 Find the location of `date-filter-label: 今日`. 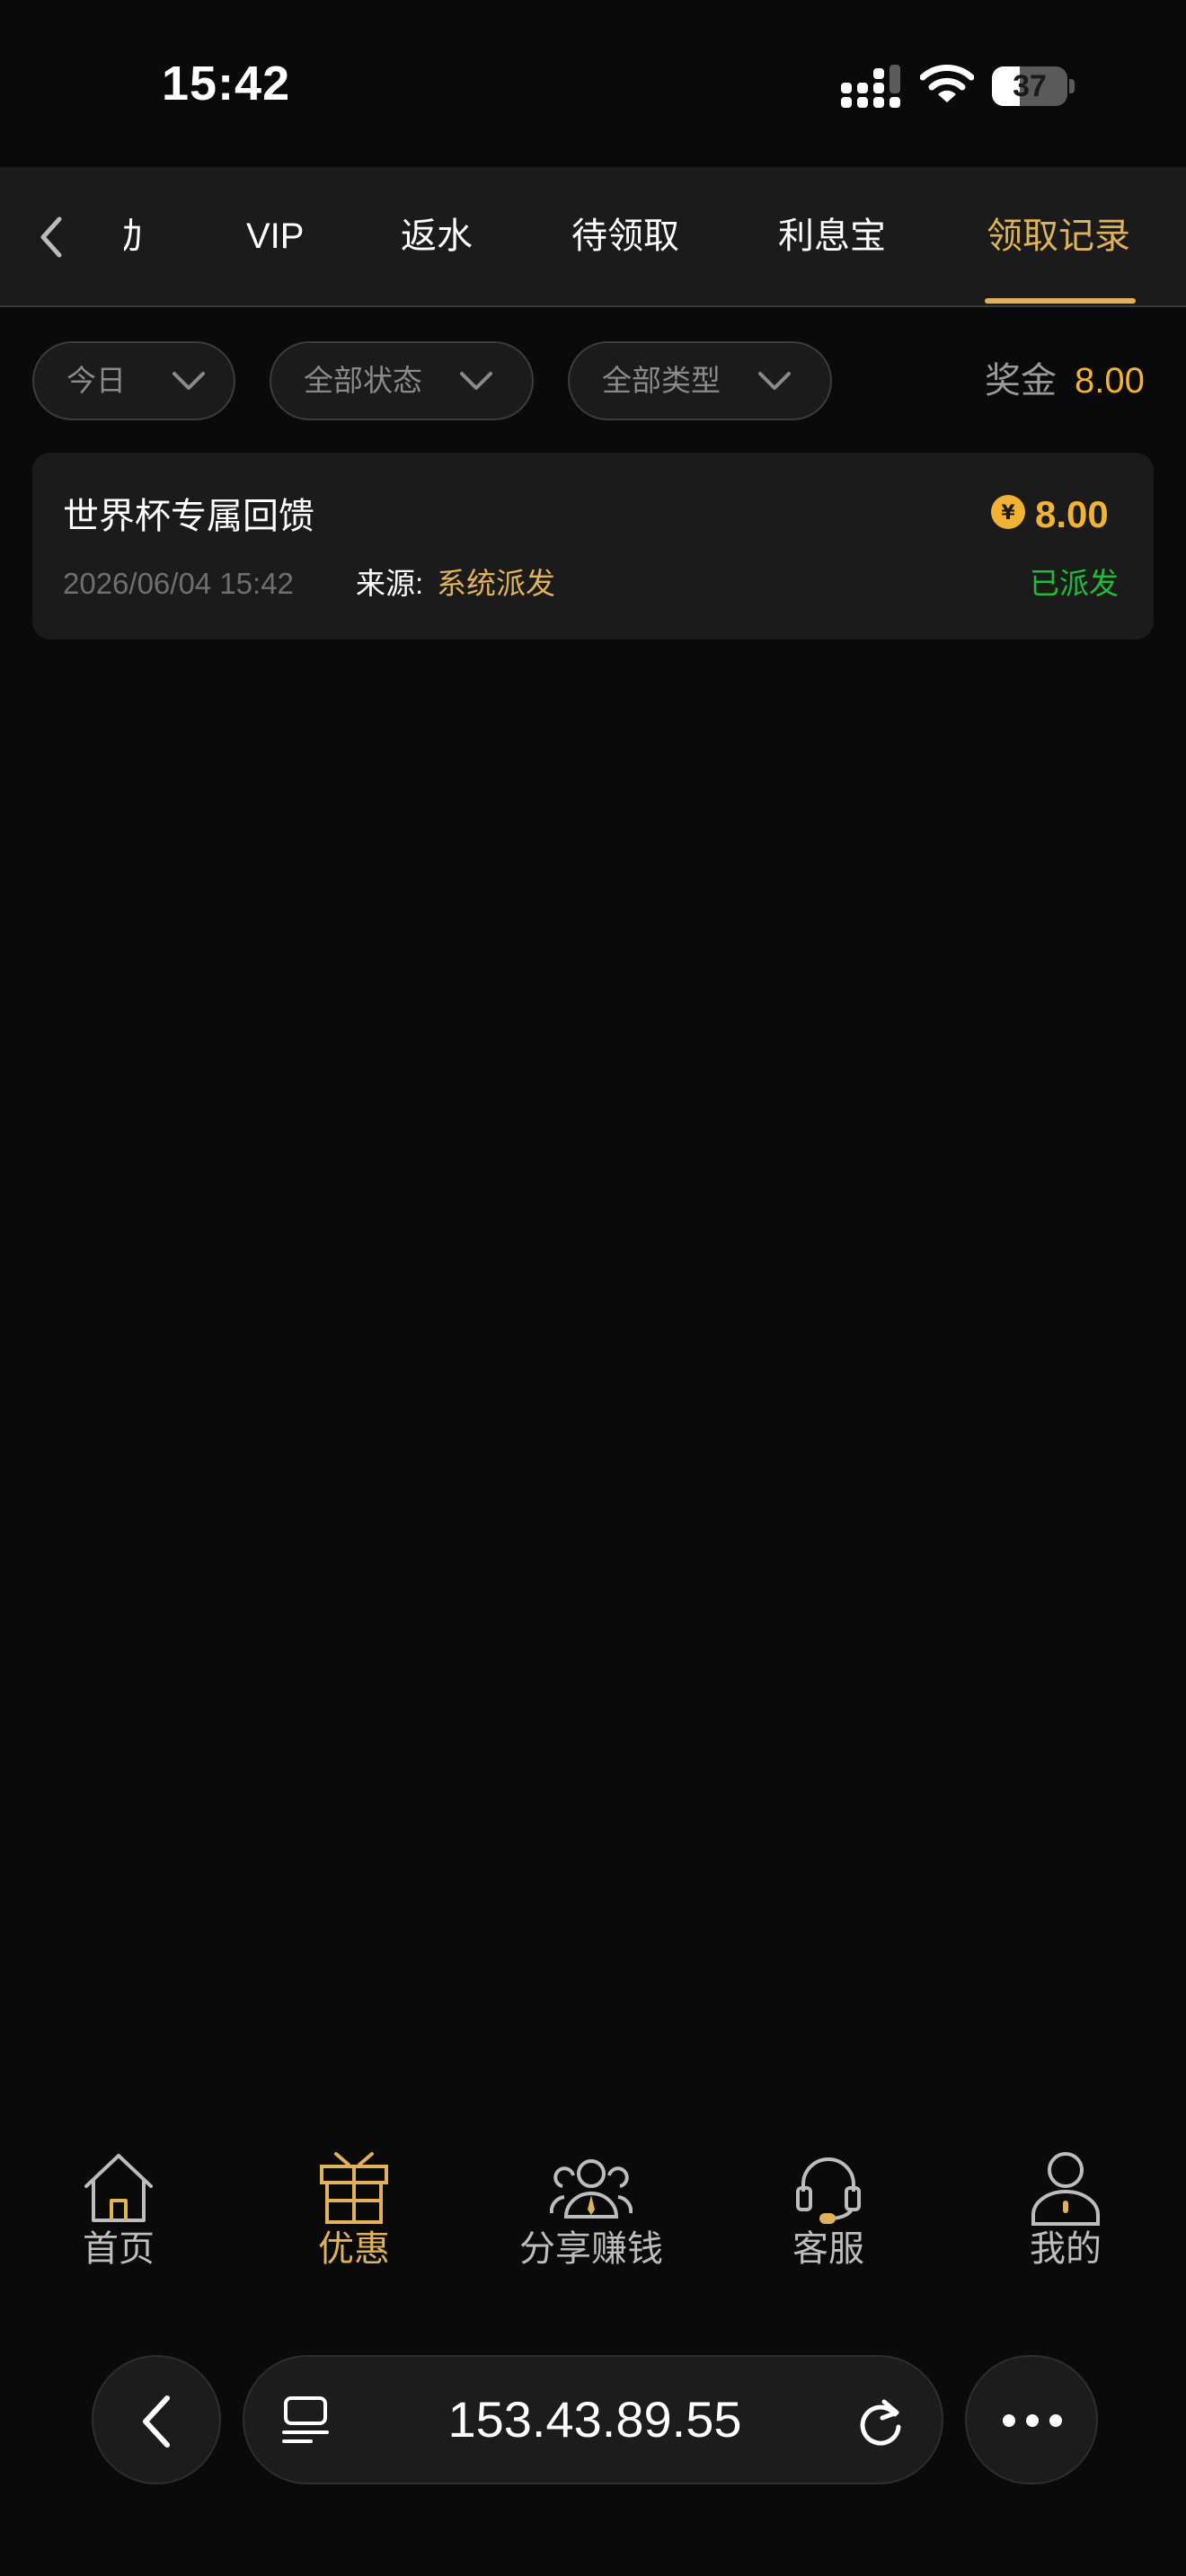

date-filter-label: 今日 is located at coordinates (96, 380).